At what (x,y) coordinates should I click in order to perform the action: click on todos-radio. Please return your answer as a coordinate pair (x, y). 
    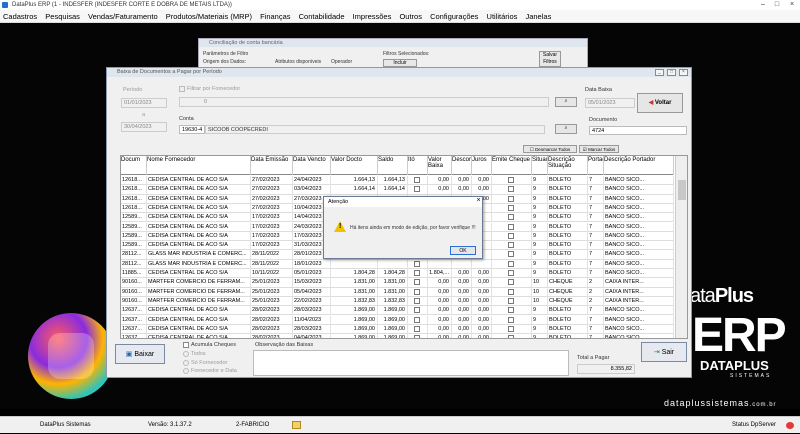
    Looking at the image, I should click on (186, 354).